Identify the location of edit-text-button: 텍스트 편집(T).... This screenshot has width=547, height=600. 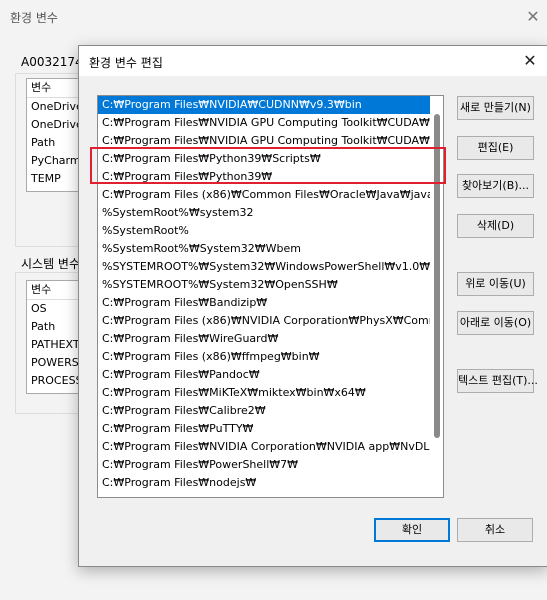
(497, 381).